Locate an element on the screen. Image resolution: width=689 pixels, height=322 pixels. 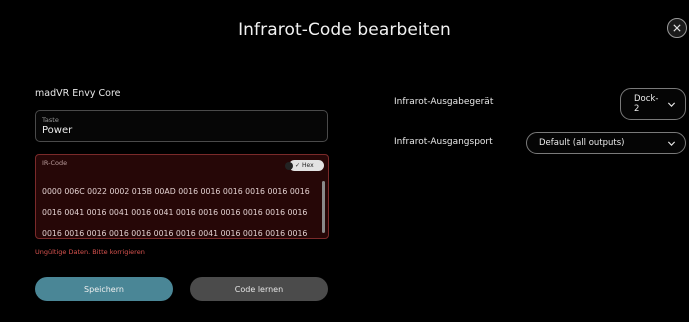
key-field-label: Taste is located at coordinates (50, 120).